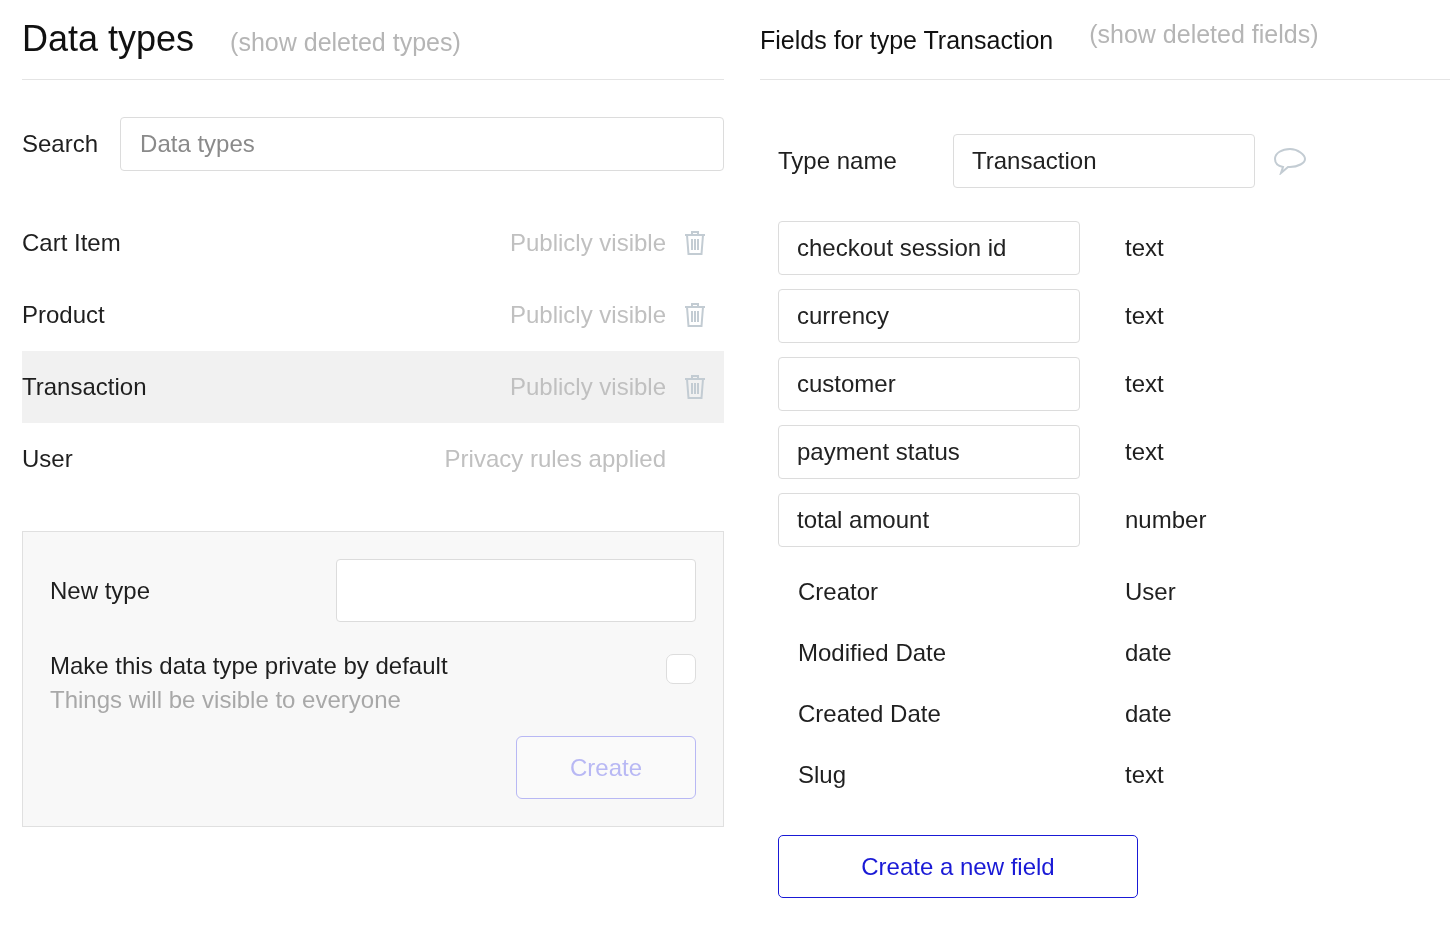 Image resolution: width=1450 pixels, height=936 pixels. What do you see at coordinates (48, 459) in the screenshot?
I see `type-name: User` at bounding box center [48, 459].